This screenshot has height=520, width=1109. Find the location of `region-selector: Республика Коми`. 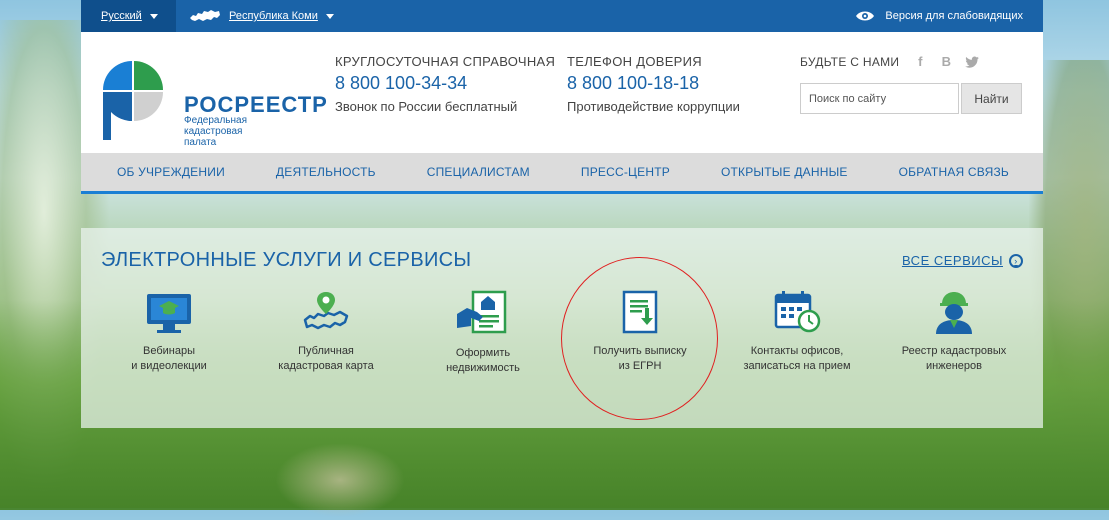

region-selector: Республика Коми is located at coordinates (261, 16).